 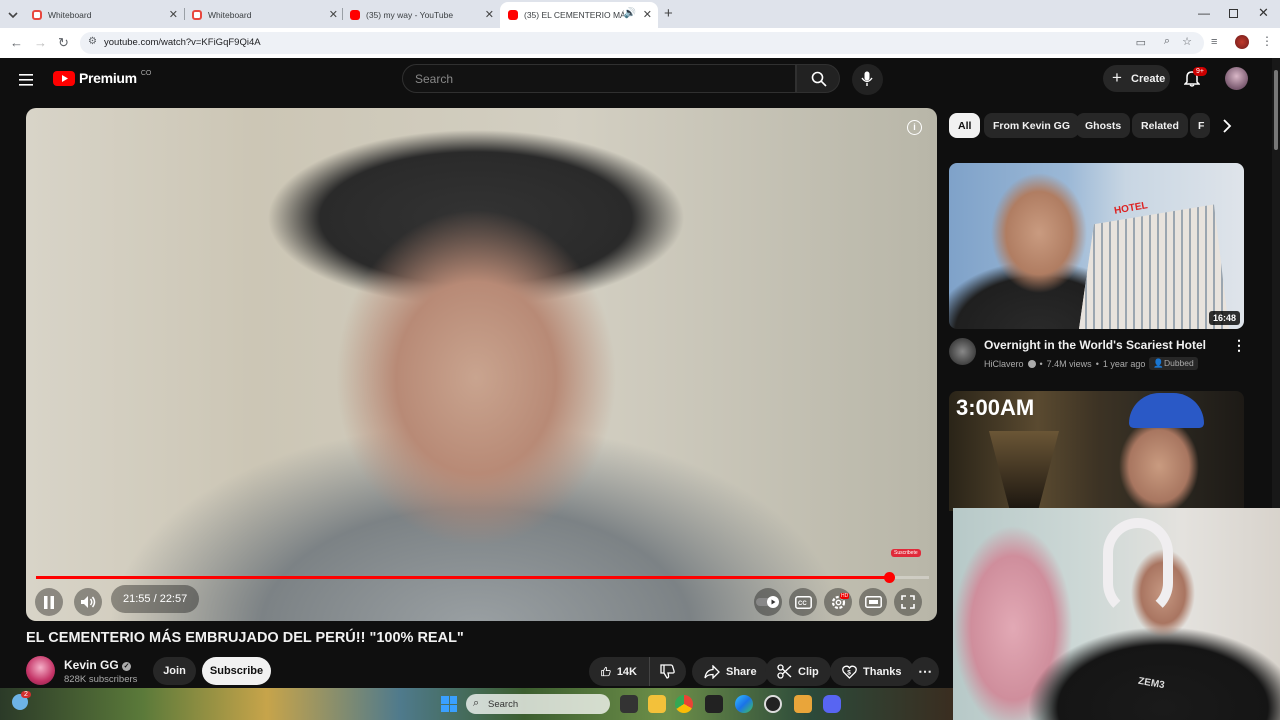 I want to click on search-input: Search, so click(x=599, y=78).